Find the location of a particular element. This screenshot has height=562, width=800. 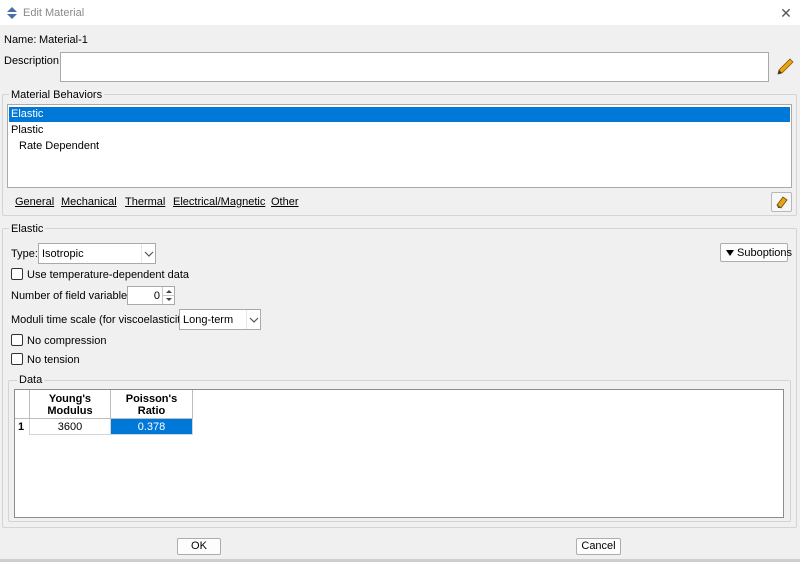

behavior-item-elastic: Elastic is located at coordinates (399, 114).